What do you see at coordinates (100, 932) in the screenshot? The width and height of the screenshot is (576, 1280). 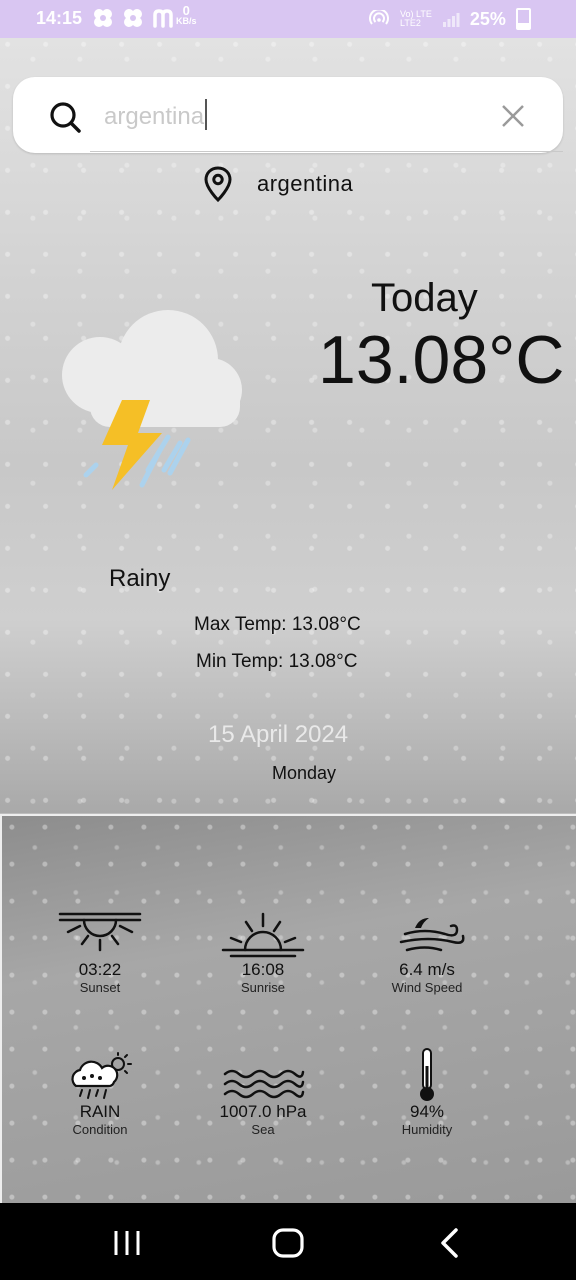 I see `sunset-icon` at bounding box center [100, 932].